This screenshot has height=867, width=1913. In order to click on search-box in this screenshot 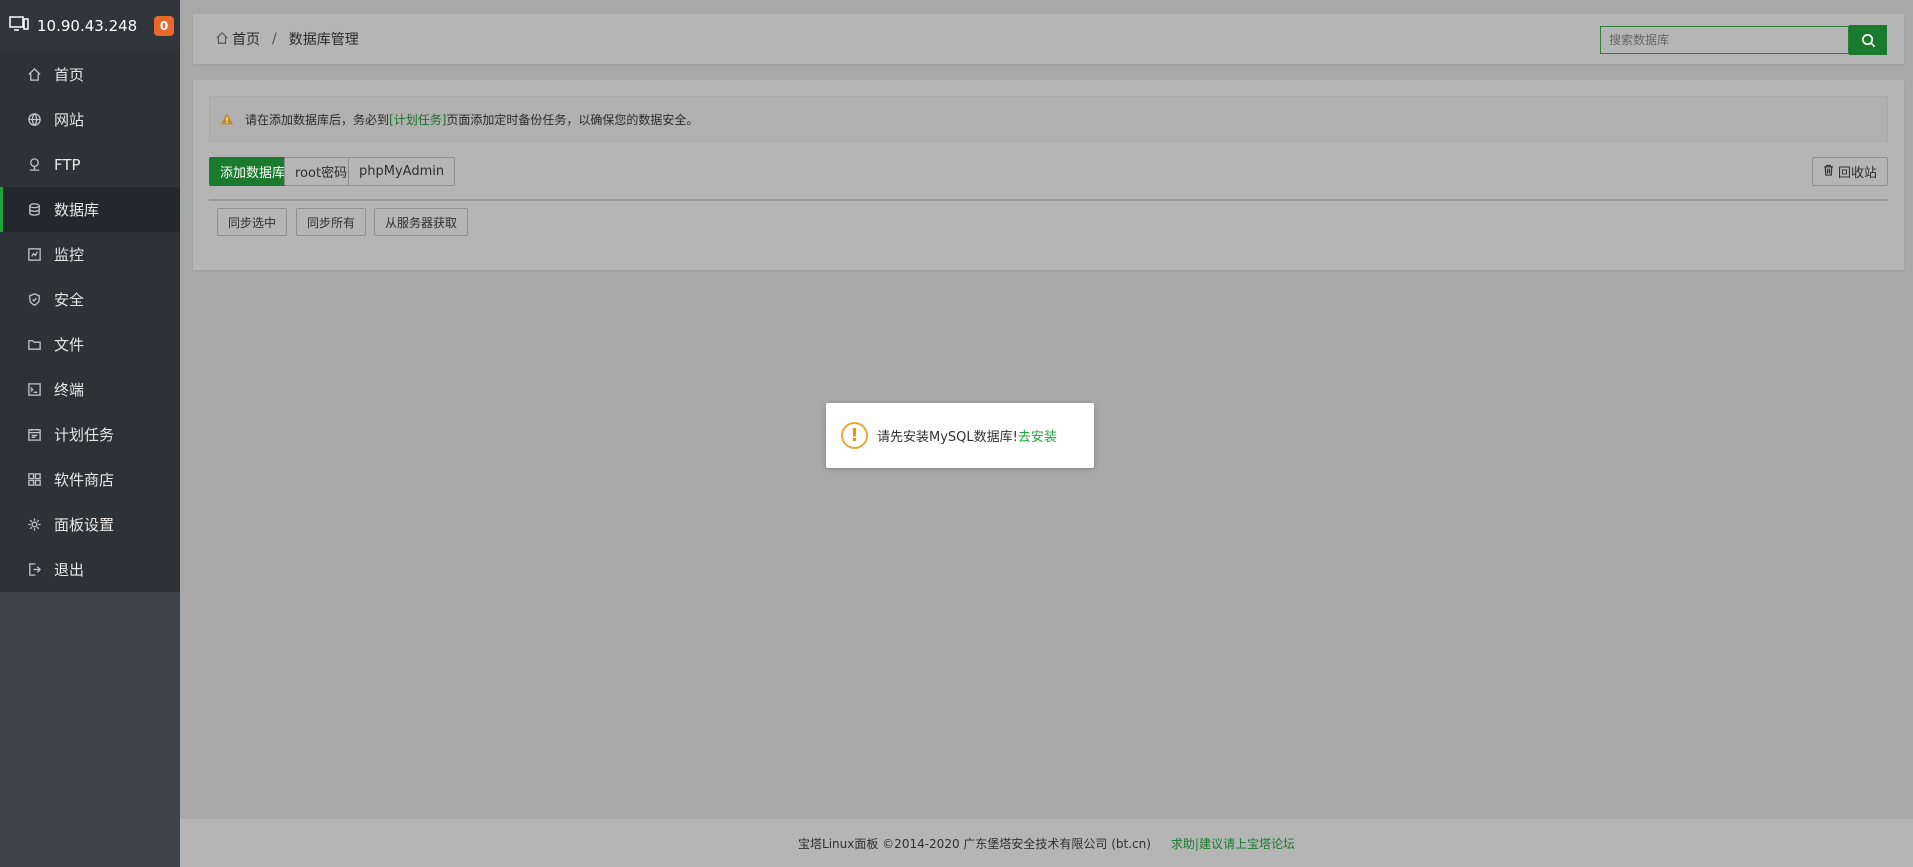, I will do `click(1743, 40)`.